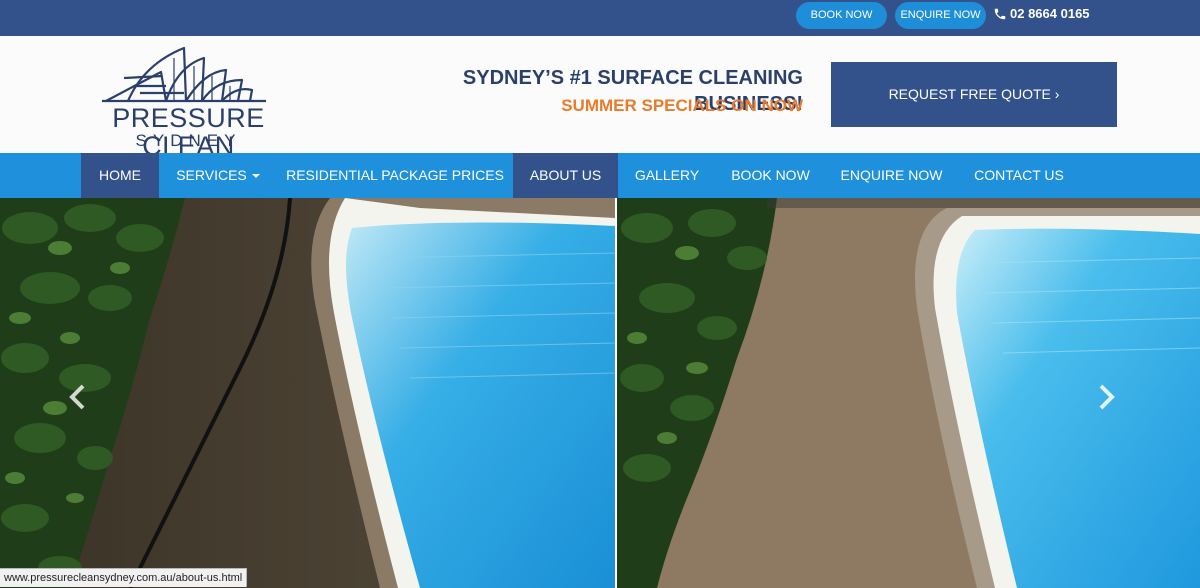 Image resolution: width=1200 pixels, height=588 pixels. What do you see at coordinates (1000, 14) in the screenshot?
I see `phone-icon` at bounding box center [1000, 14].